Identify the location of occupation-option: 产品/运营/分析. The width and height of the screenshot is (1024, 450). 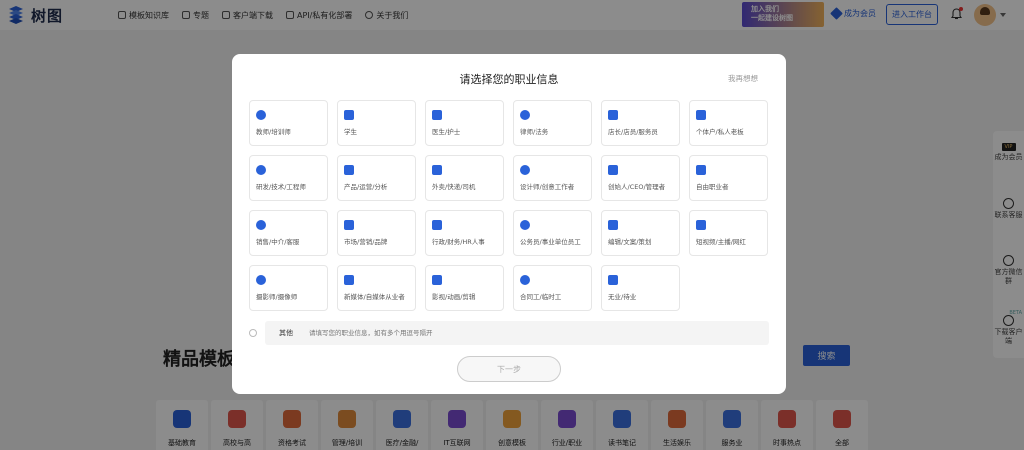
(376, 178).